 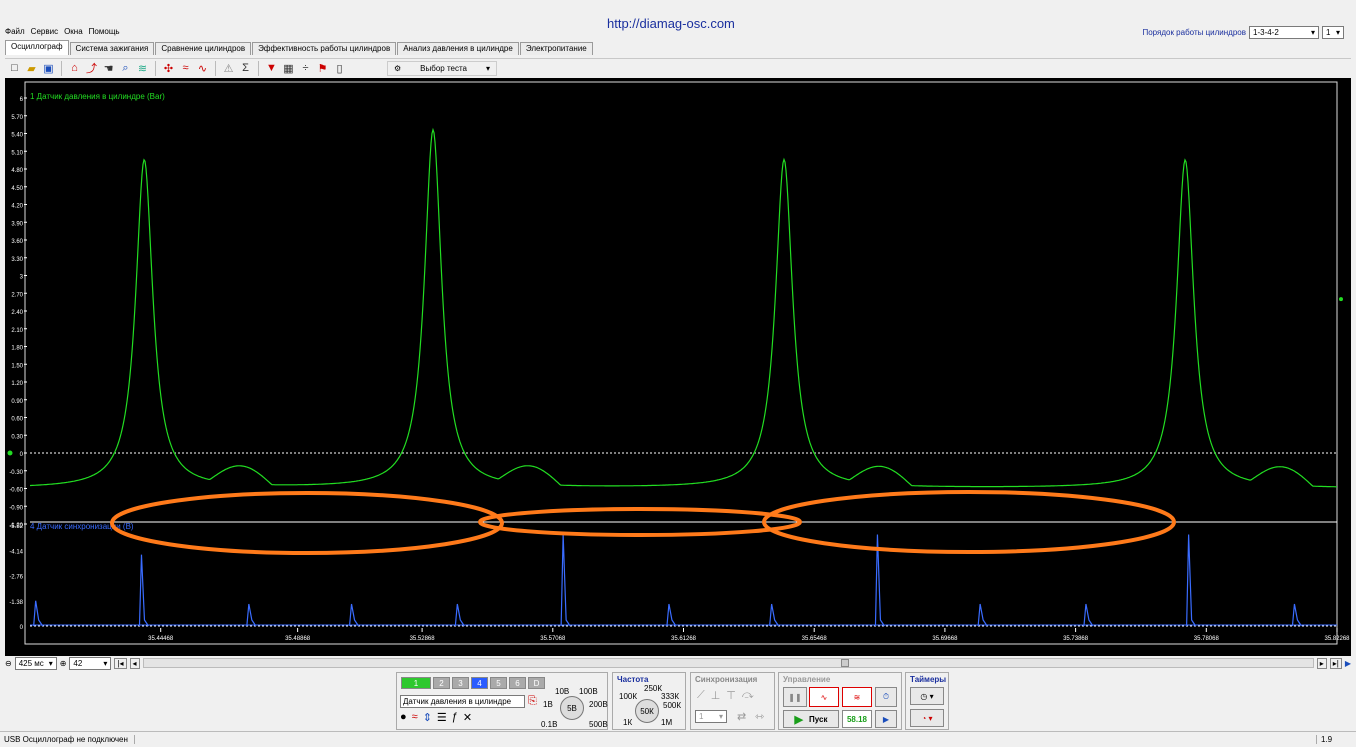 What do you see at coordinates (322, 68) in the screenshot?
I see `flag-icon: ⚑` at bounding box center [322, 68].